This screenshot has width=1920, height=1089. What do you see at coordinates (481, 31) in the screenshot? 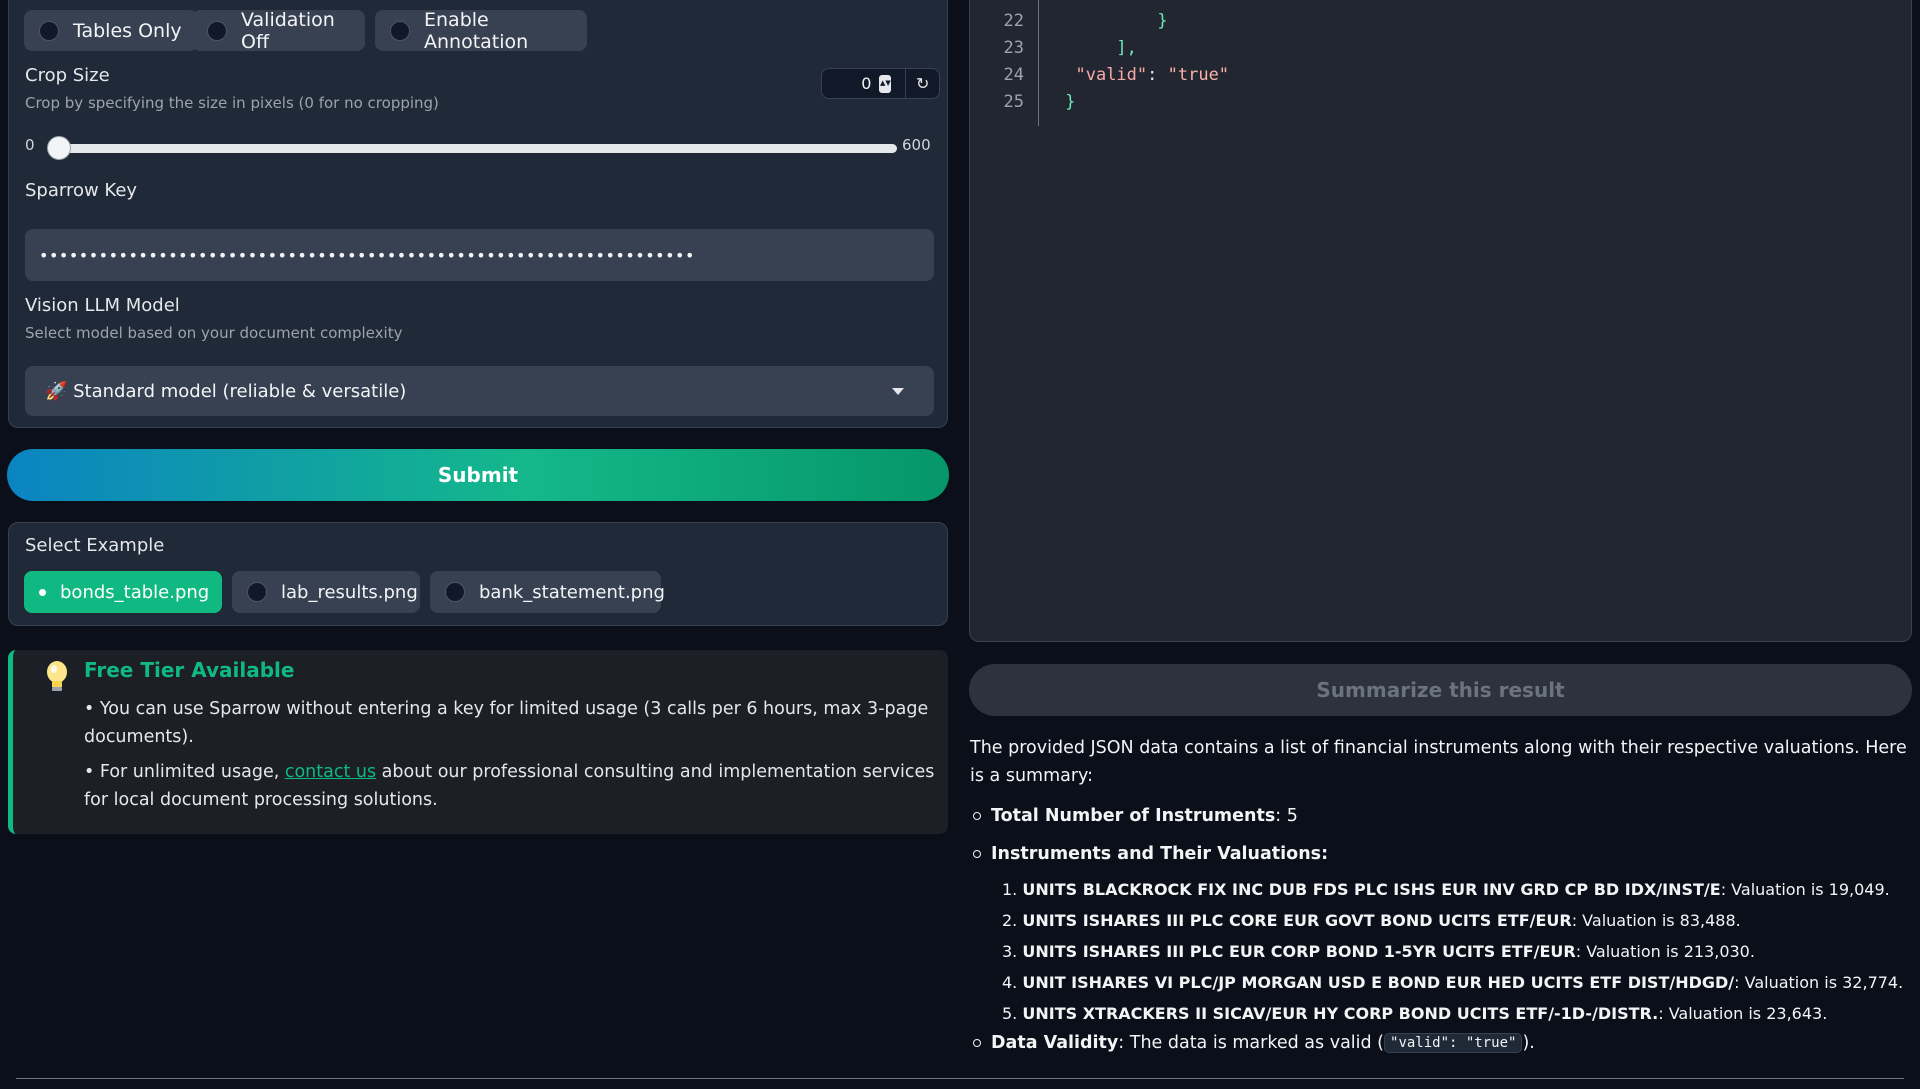
I see `enable-annotation-option: Enable Annotation` at bounding box center [481, 31].